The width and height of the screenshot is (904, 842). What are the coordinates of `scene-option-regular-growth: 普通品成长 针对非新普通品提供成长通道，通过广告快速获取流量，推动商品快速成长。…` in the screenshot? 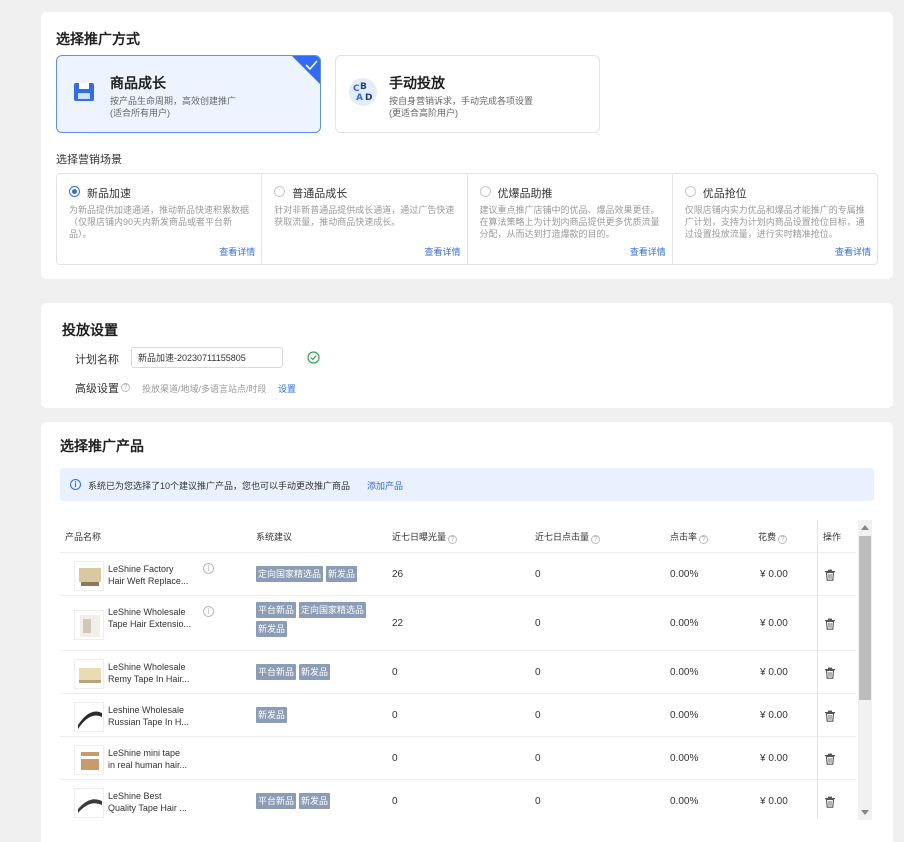 It's located at (365, 219).